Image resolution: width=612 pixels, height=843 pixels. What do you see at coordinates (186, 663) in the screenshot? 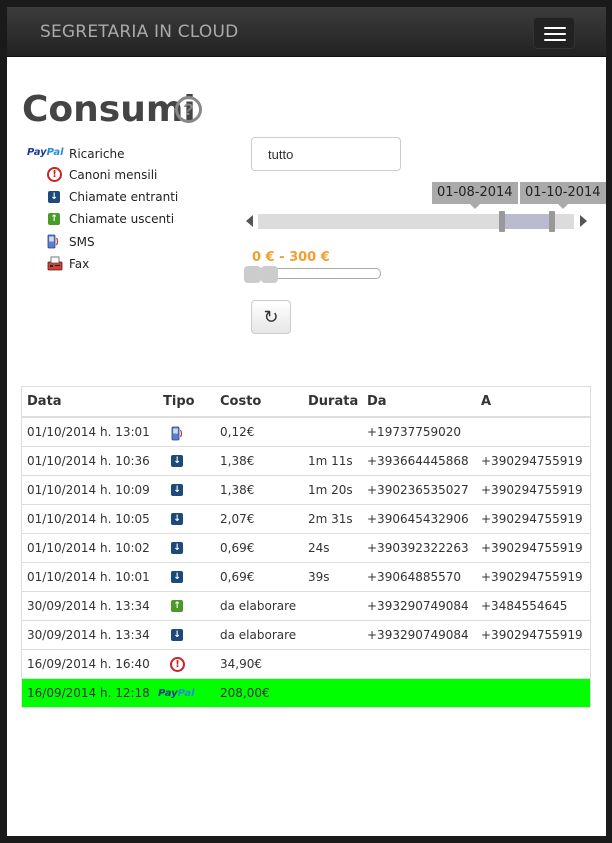
I see `cell-tipo: !` at bounding box center [186, 663].